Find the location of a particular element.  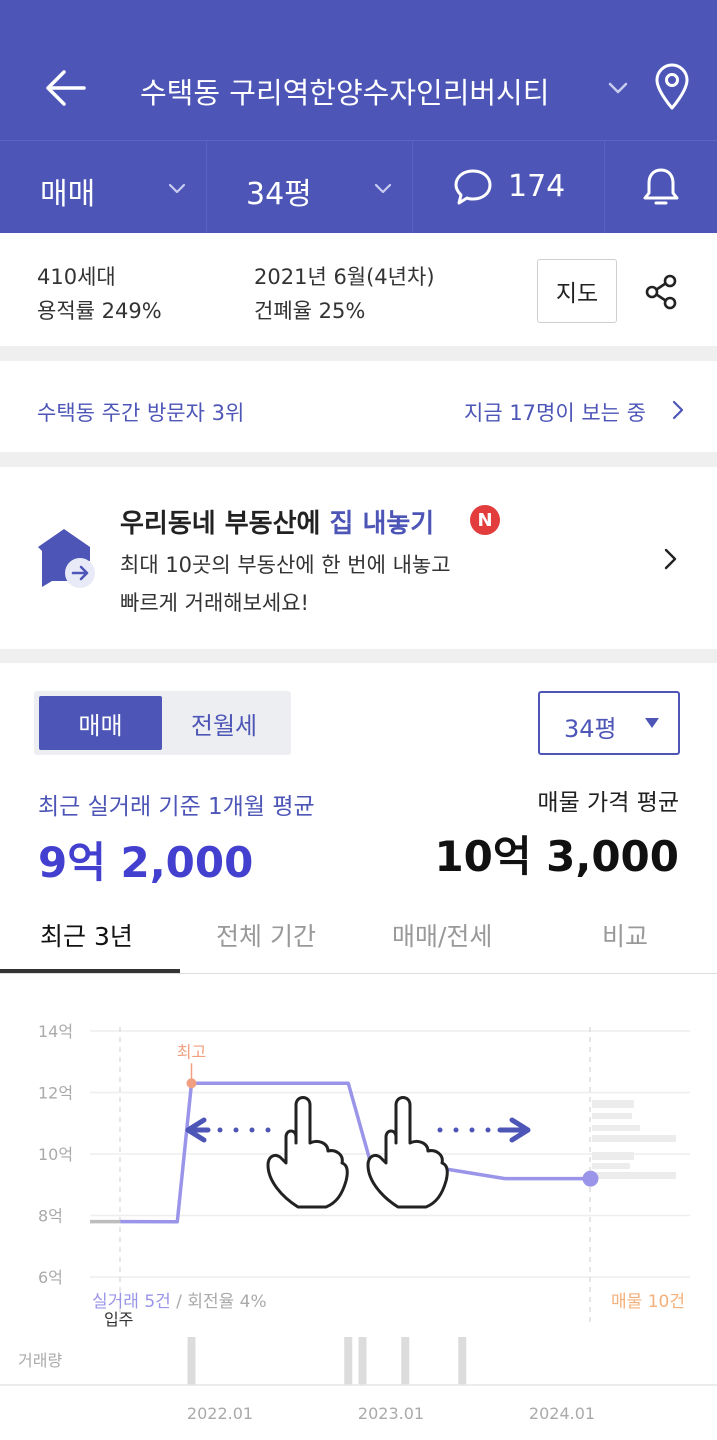

y-tick-label: 10억 is located at coordinates (55, 1154).